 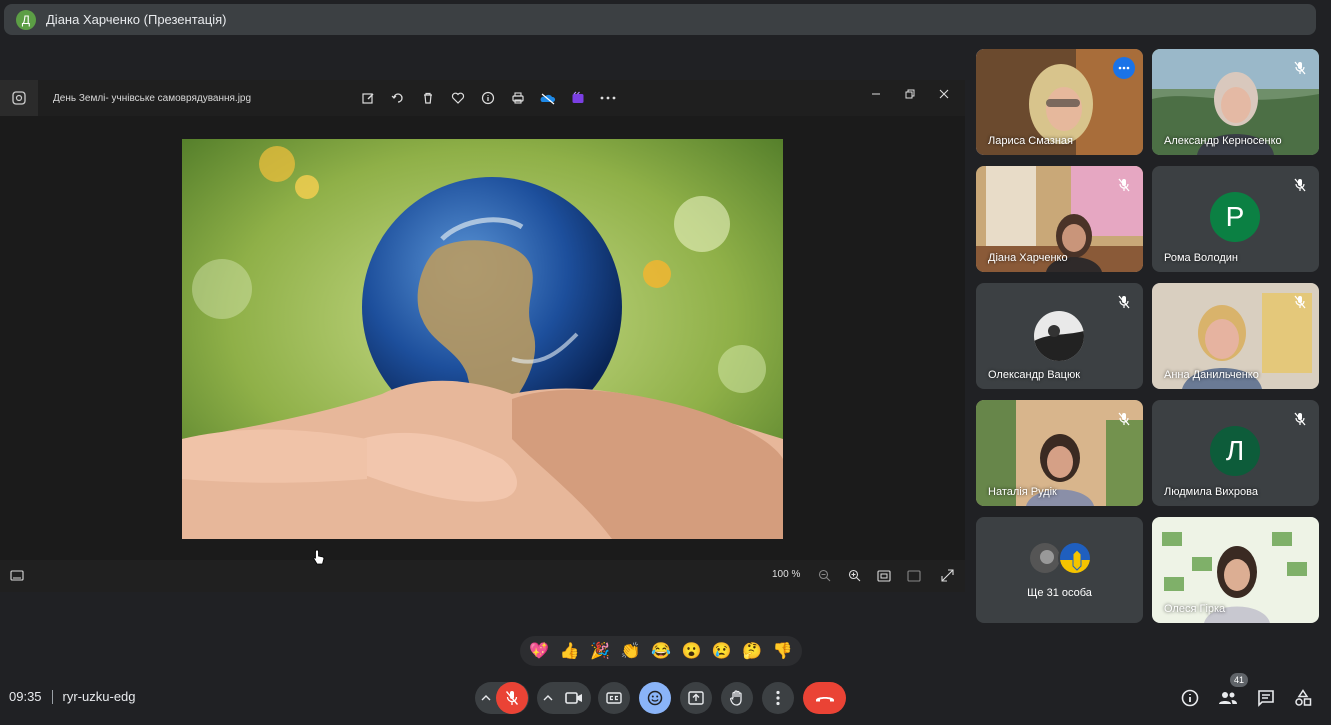 I want to click on emoji-icon, so click(x=655, y=698).